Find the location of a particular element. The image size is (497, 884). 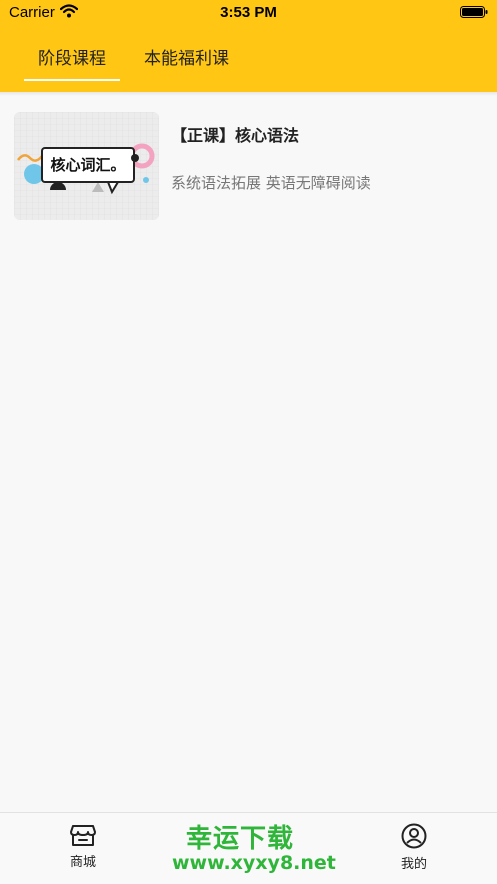

course-title: 【正课】核心语法 is located at coordinates (235, 134).